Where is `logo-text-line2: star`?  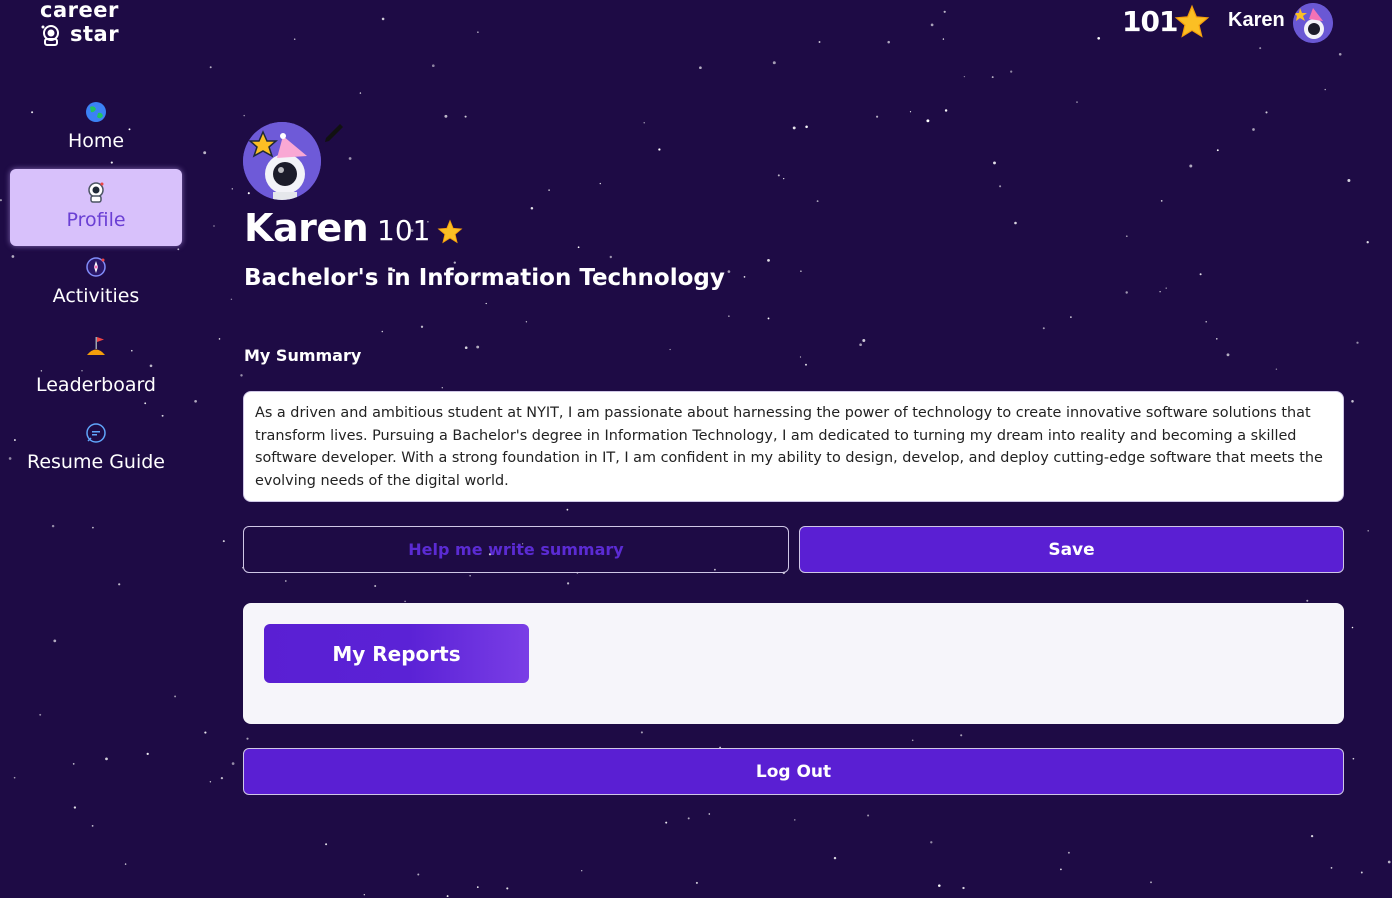 logo-text-line2: star is located at coordinates (95, 34).